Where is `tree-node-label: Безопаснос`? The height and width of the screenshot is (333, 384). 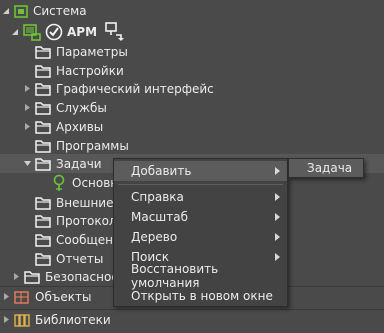
tree-node-label: Безопаснос is located at coordinates (81, 276).